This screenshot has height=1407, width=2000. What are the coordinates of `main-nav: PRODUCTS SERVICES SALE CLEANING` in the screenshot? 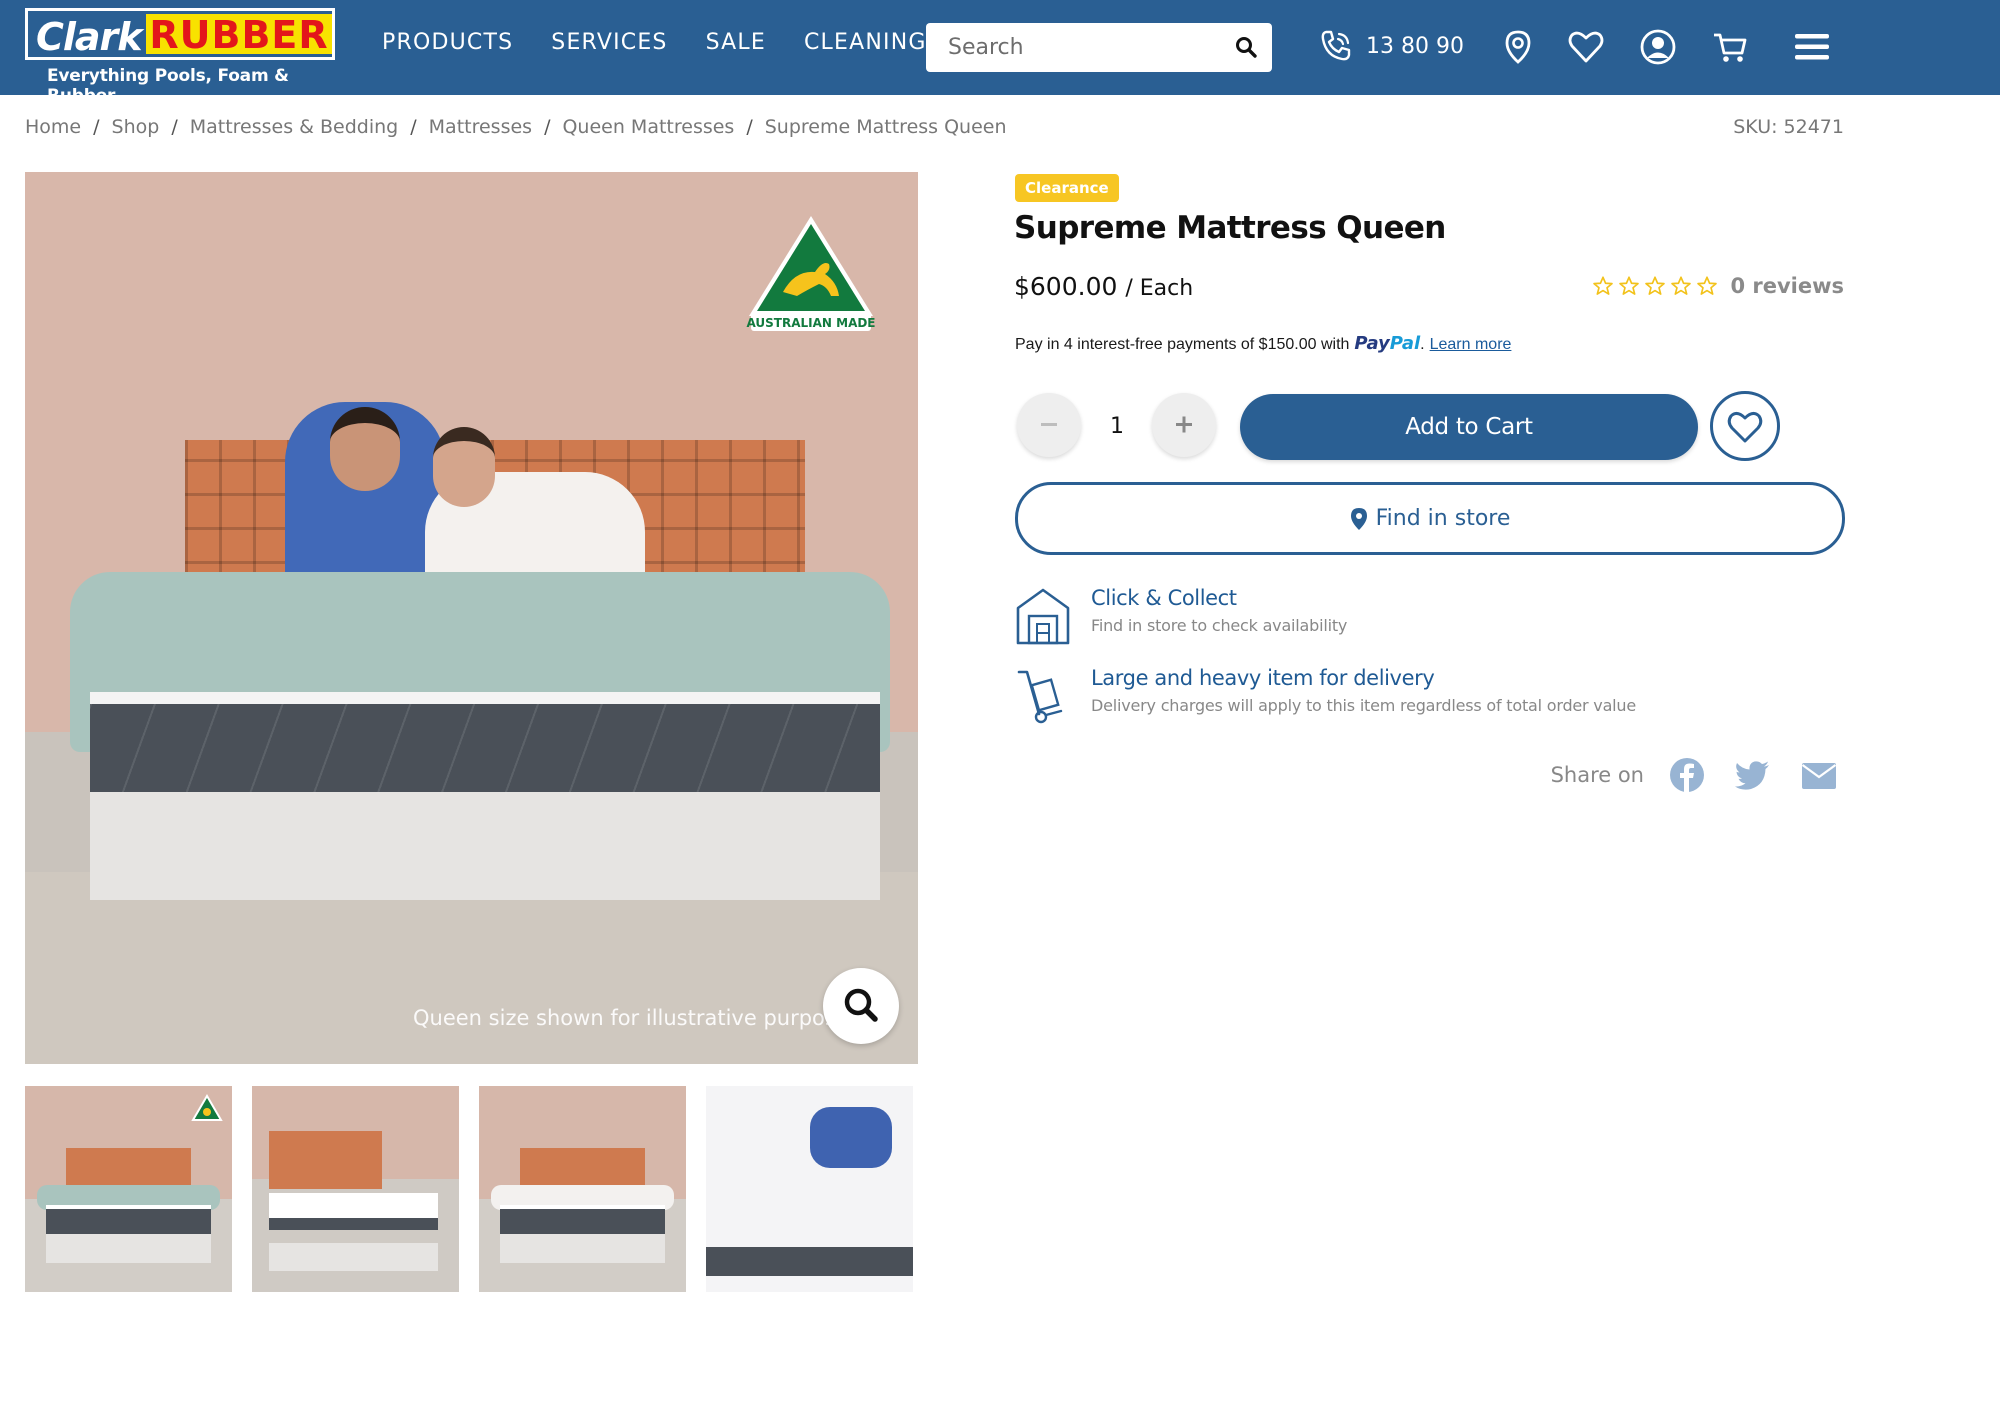 It's located at (654, 42).